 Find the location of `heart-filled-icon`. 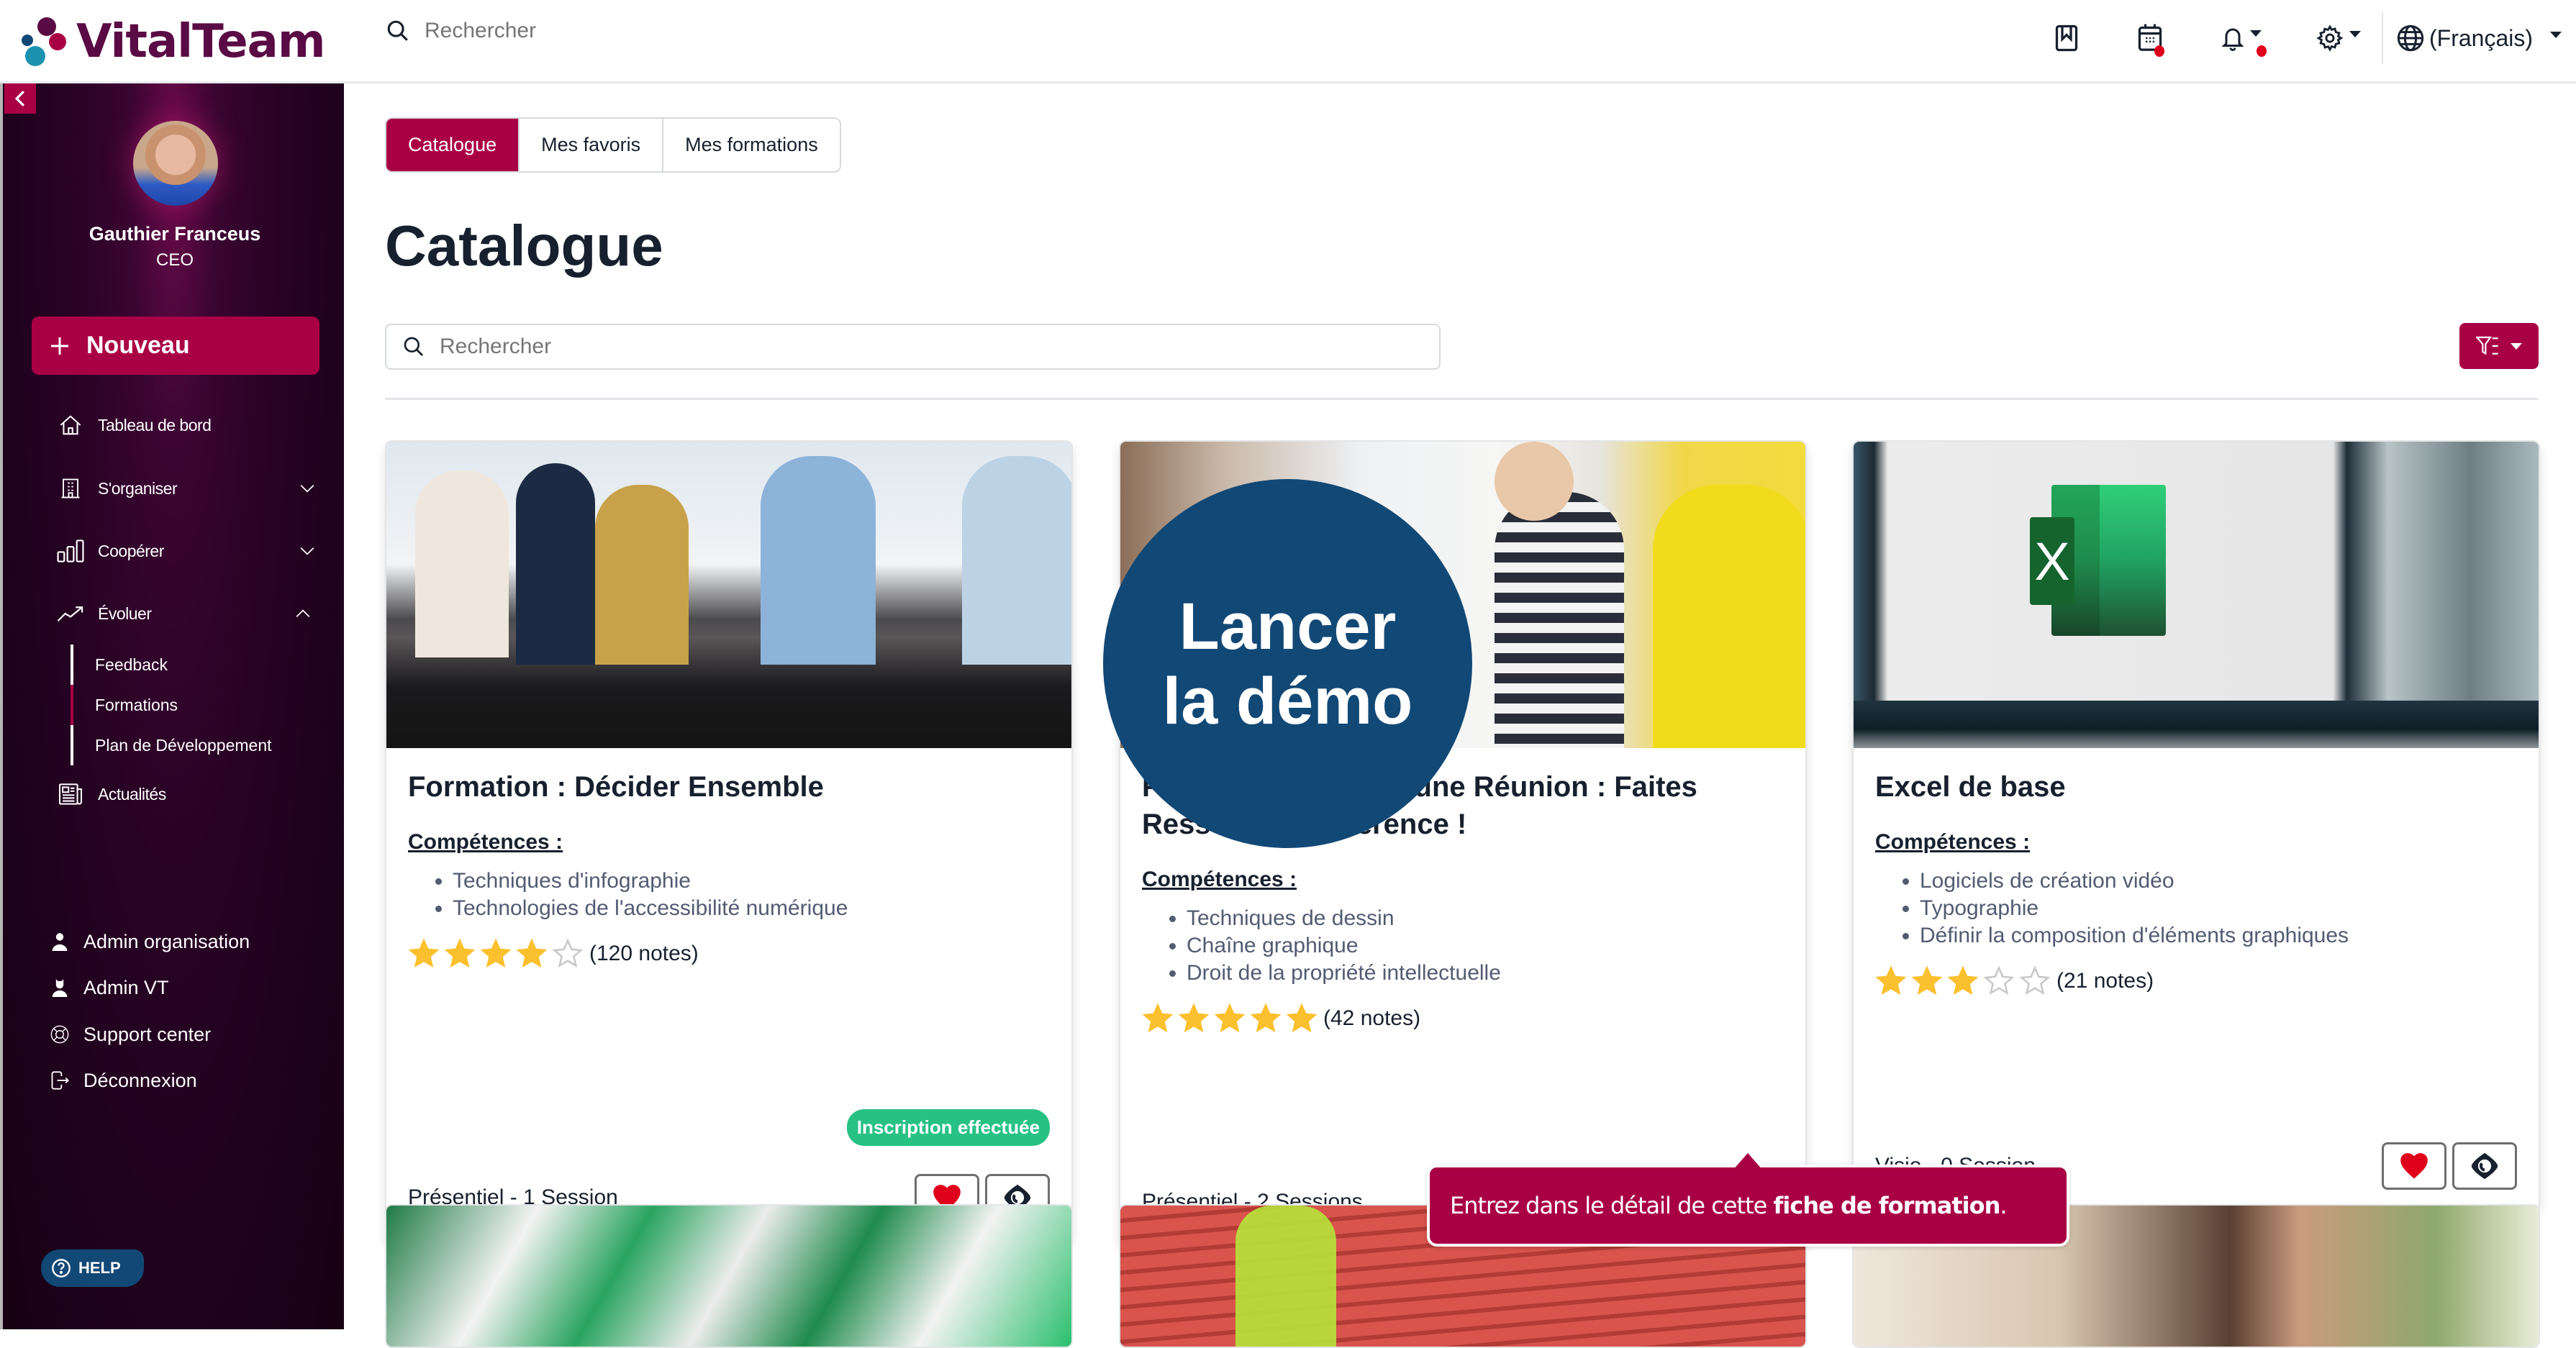

heart-filled-icon is located at coordinates (2414, 1166).